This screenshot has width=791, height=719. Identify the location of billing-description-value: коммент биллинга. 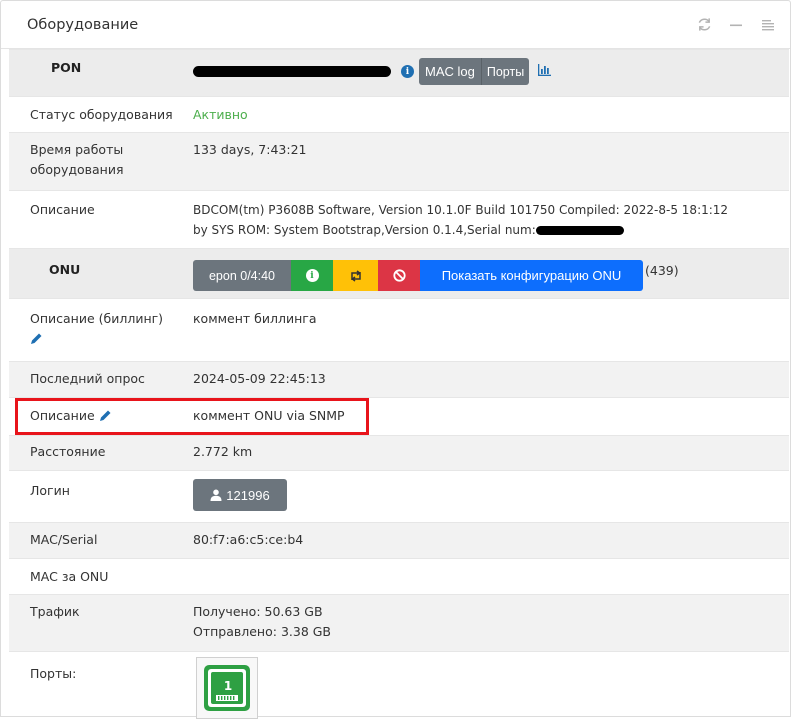
(255, 318).